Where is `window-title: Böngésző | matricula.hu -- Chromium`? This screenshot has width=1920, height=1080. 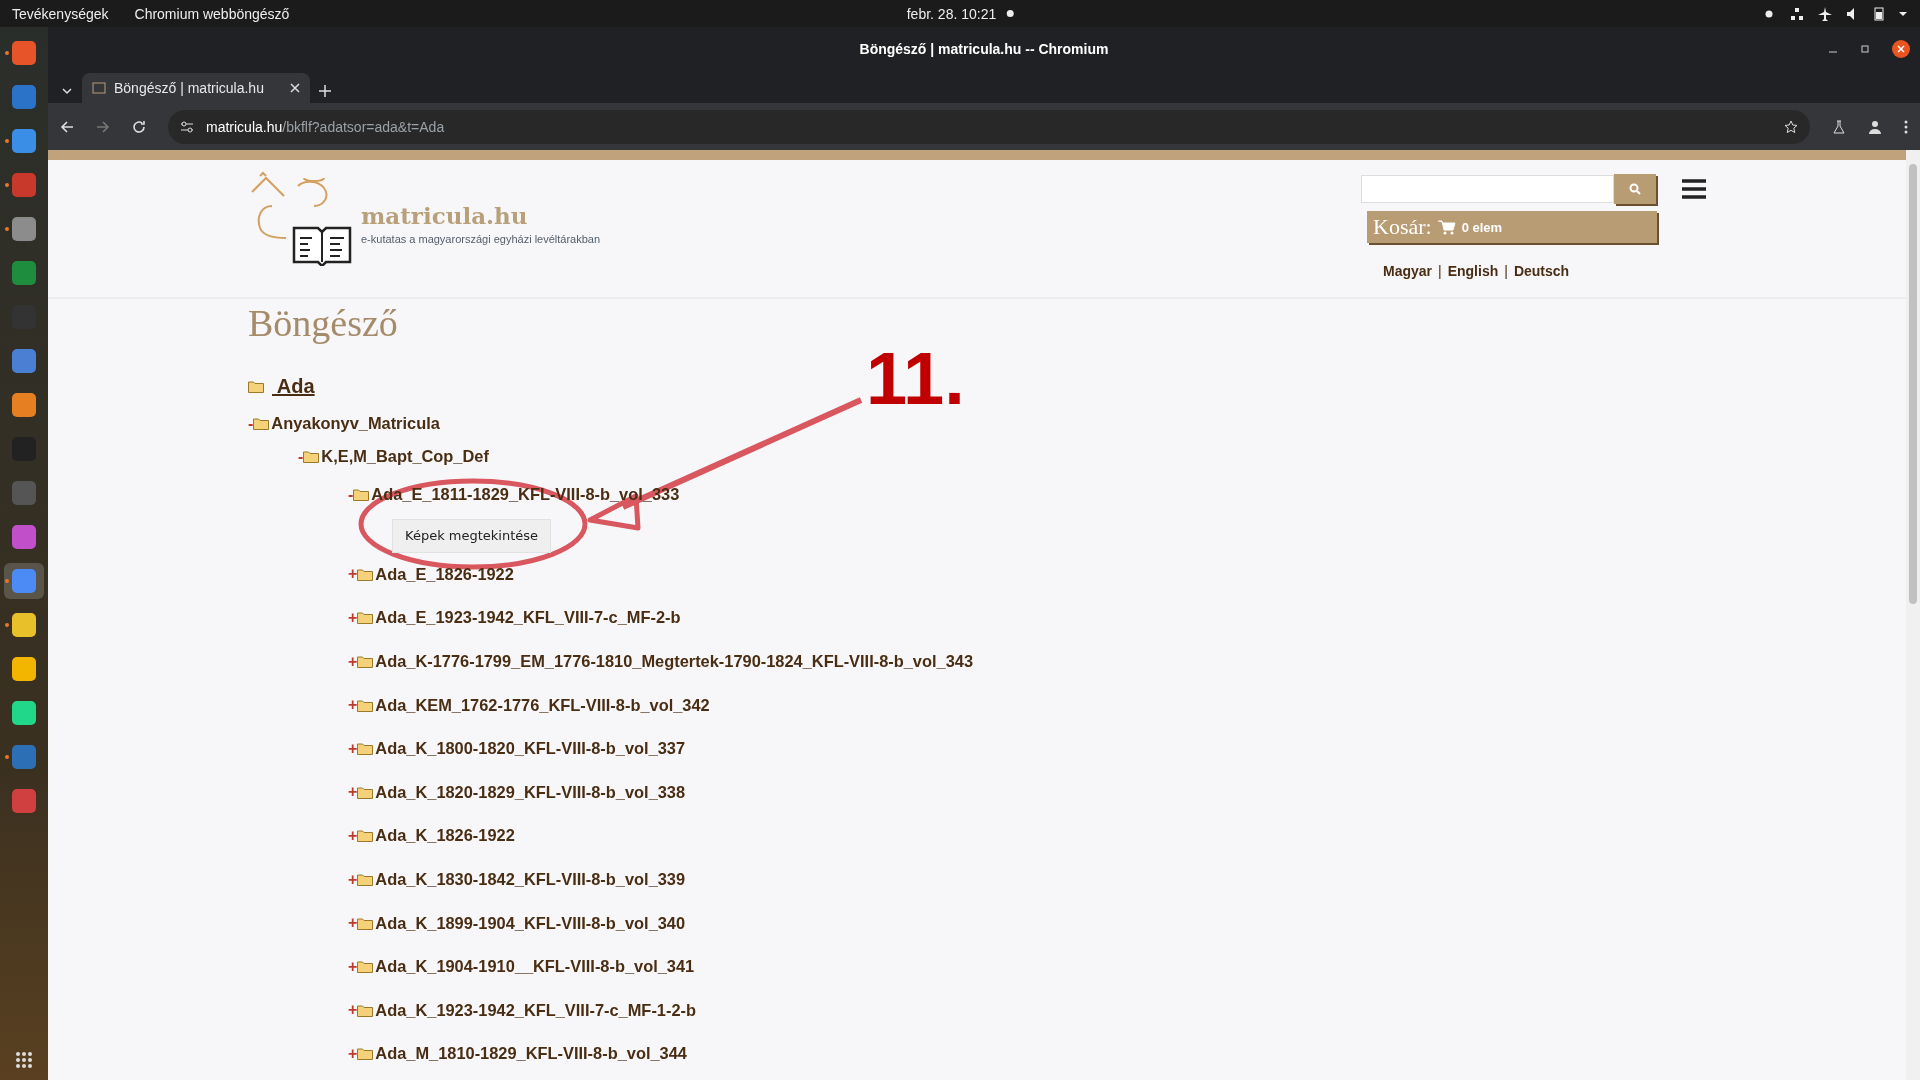 window-title: Böngésző | matricula.hu -- Chromium is located at coordinates (984, 48).